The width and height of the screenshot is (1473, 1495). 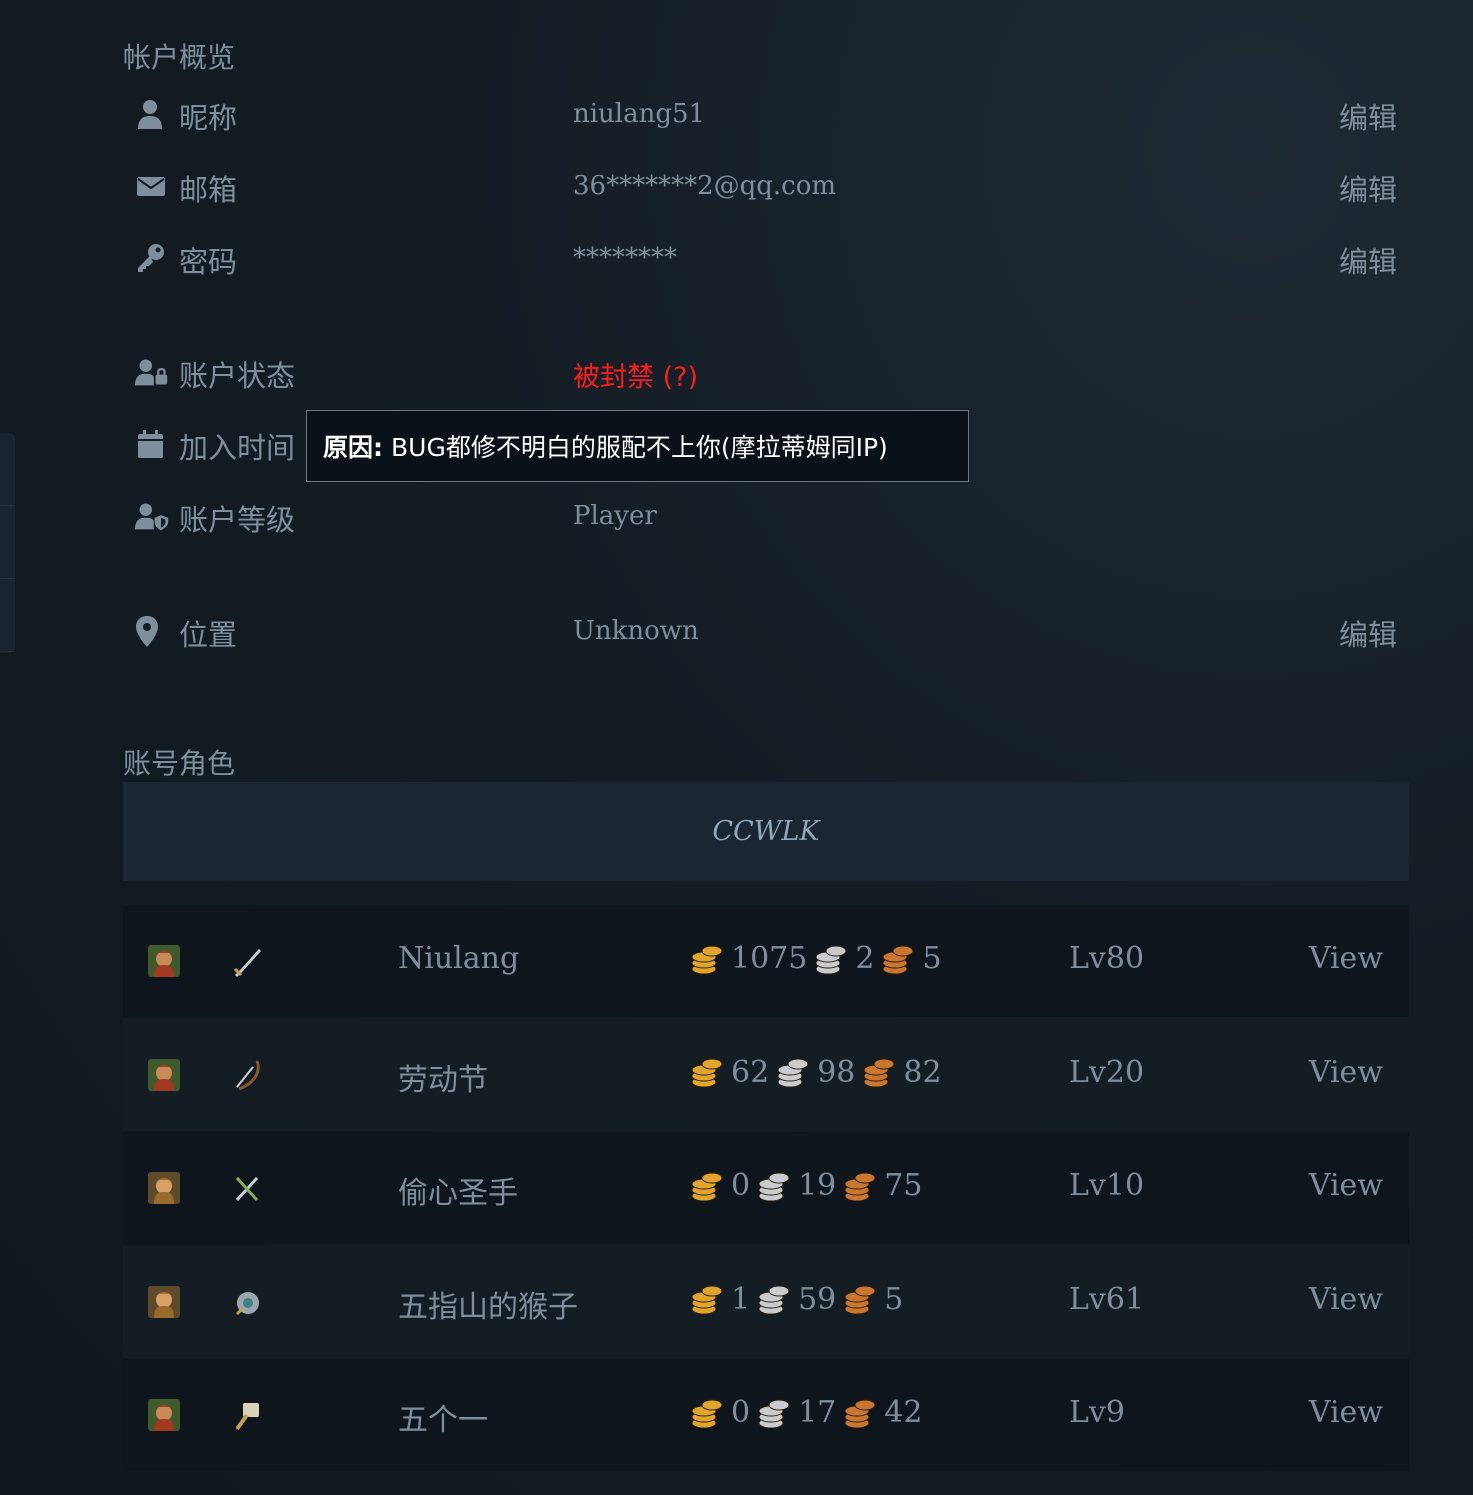 What do you see at coordinates (353, 447) in the screenshot?
I see `ban-reason-label: 原因:` at bounding box center [353, 447].